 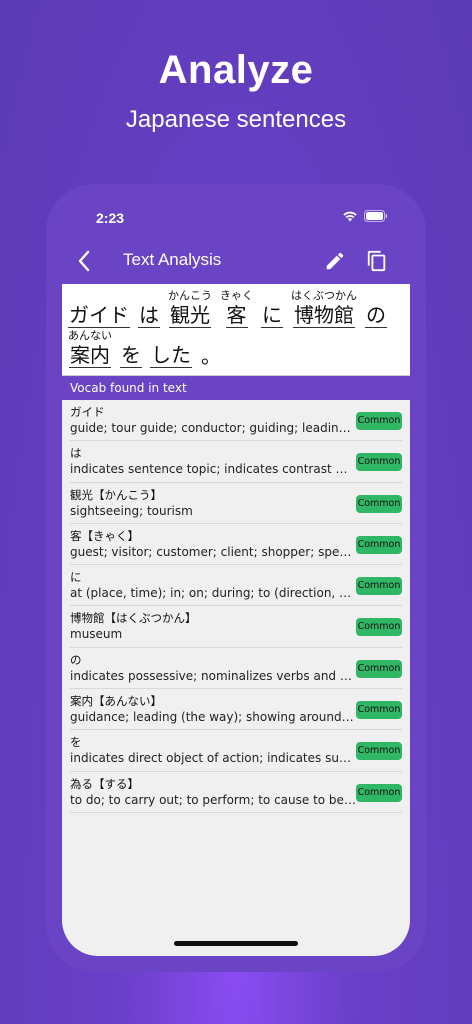 What do you see at coordinates (236, 348) in the screenshot?
I see `sentence-line-2: あんない 案内をした。` at bounding box center [236, 348].